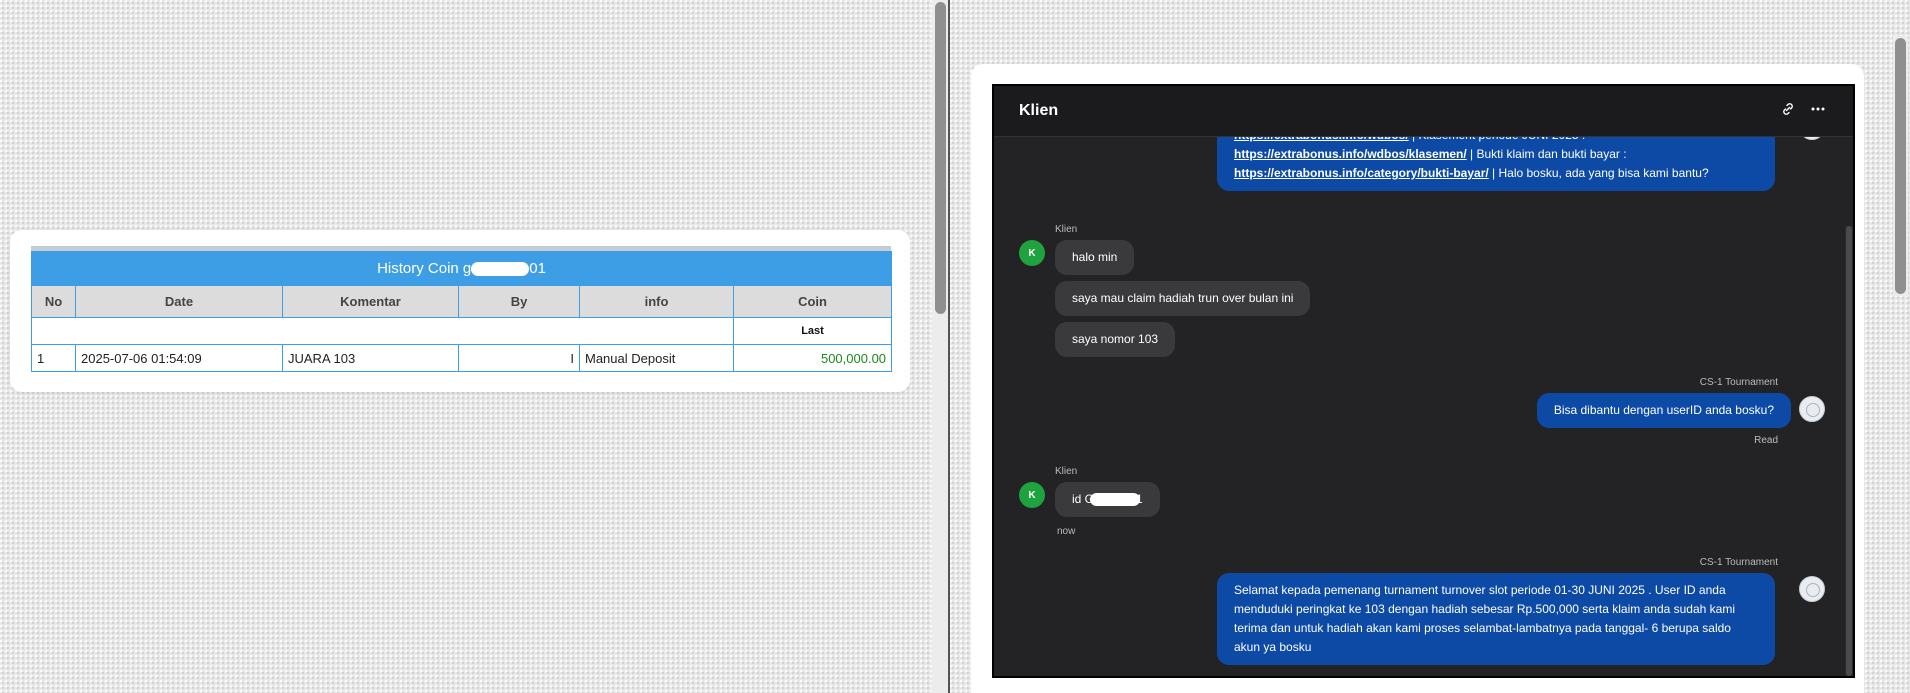 The image size is (1910, 693). I want to click on col-header-date: Date, so click(179, 301).